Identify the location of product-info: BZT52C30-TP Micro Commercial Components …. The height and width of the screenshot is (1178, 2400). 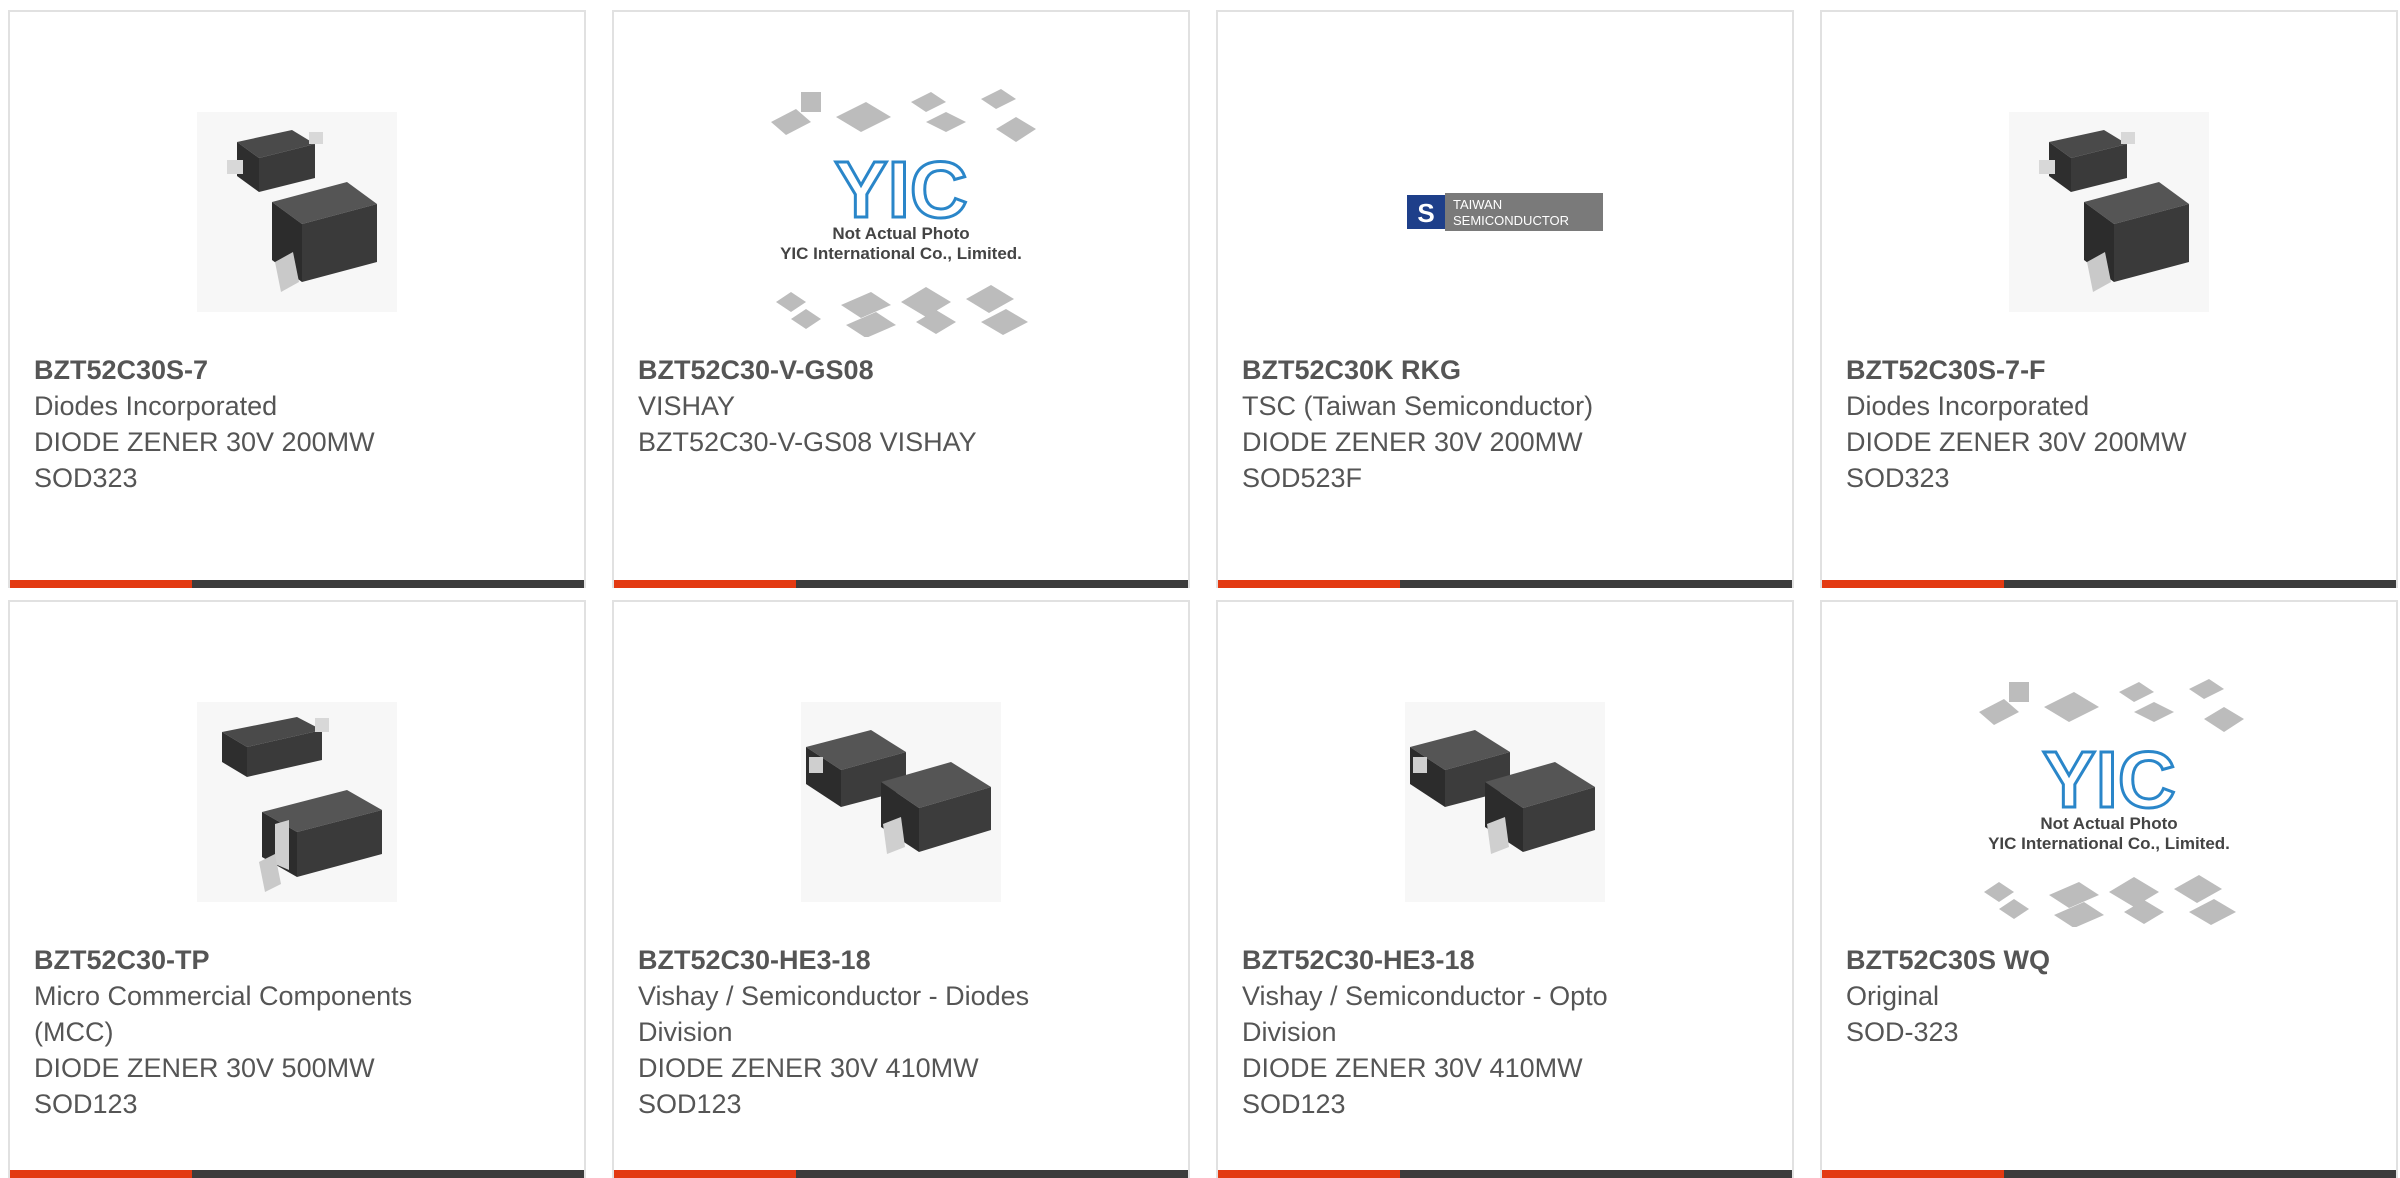
(244, 1032).